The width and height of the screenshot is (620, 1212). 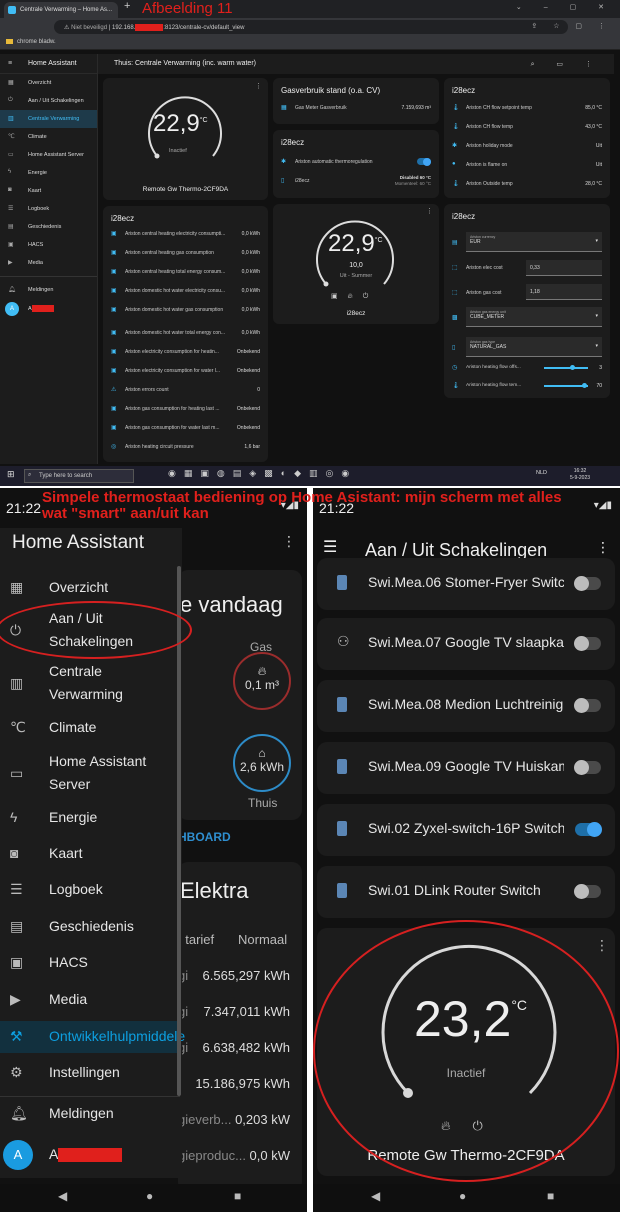 What do you see at coordinates (466, 892) in the screenshot?
I see `switch-card: Swi.01 DLink Router Switch` at bounding box center [466, 892].